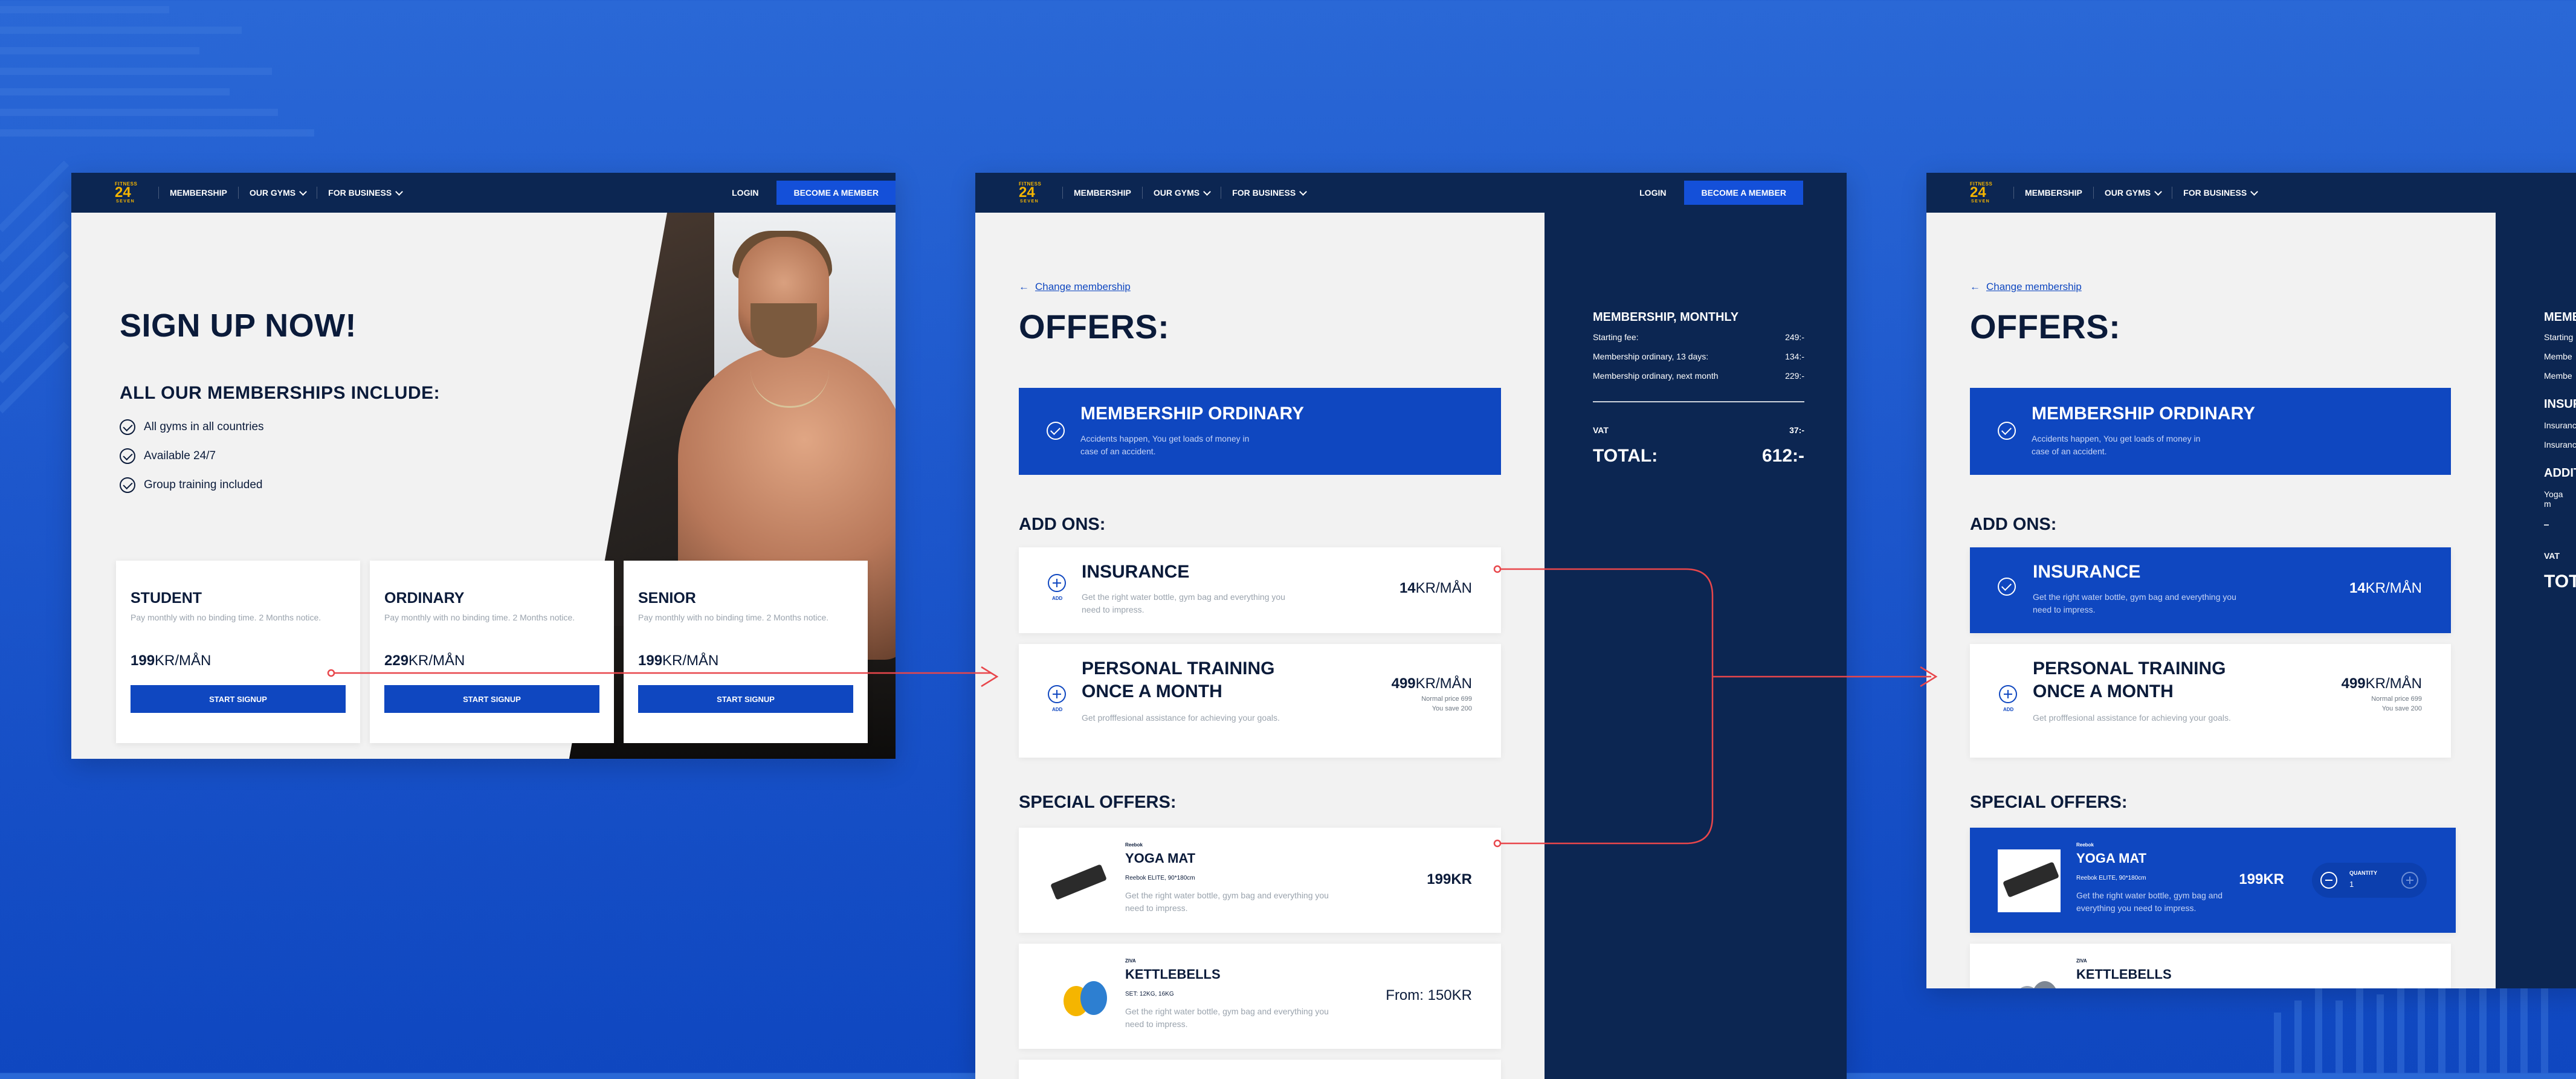 This screenshot has height=1079, width=2576. Describe the element at coordinates (1796, 430) in the screenshot. I see `vat-value: 37:-` at that location.